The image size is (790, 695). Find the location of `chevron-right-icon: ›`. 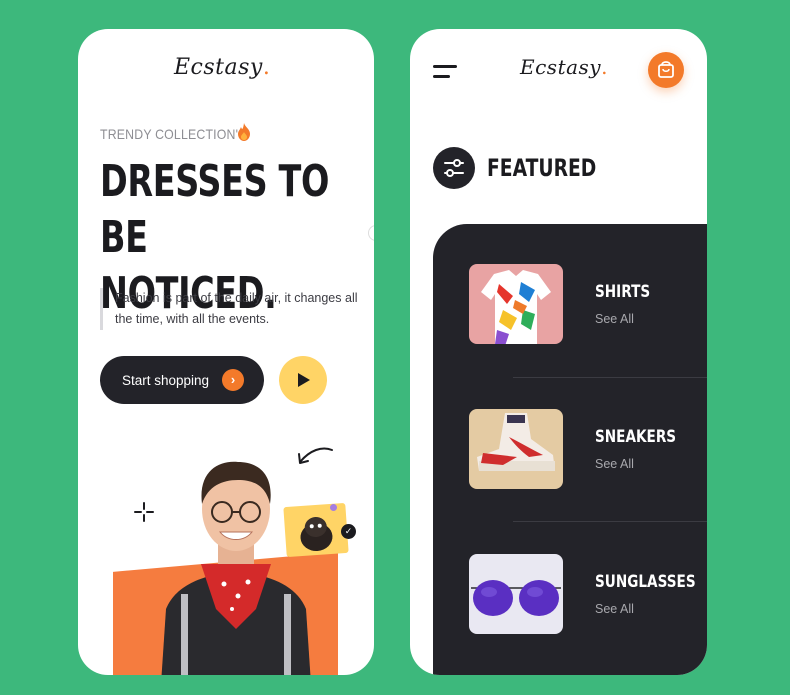

chevron-right-icon: › is located at coordinates (233, 380).